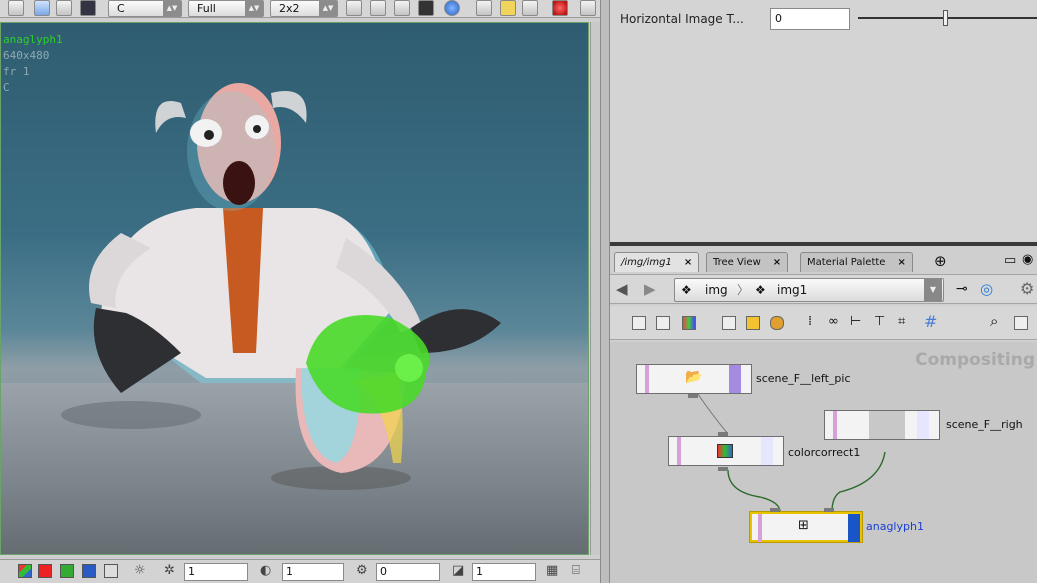  Describe the element at coordinates (402, 8) in the screenshot. I see `home-icon` at that location.